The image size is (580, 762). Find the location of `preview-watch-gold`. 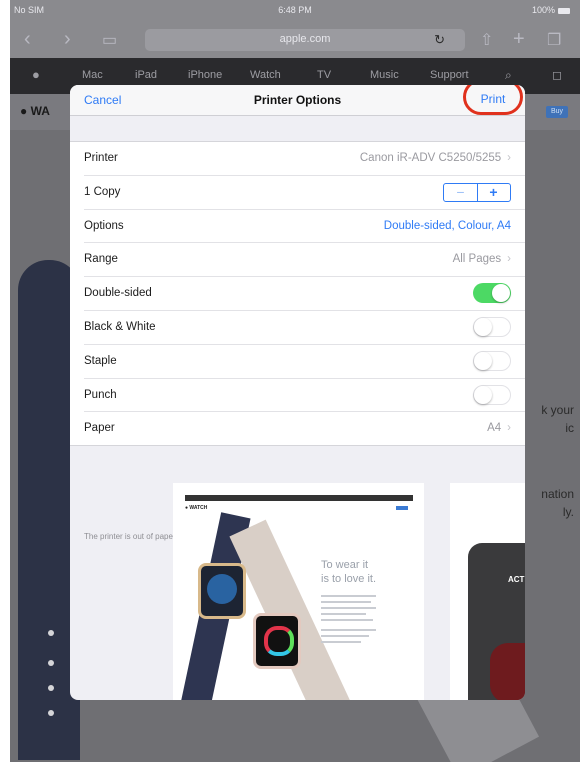

preview-watch-gold is located at coordinates (222, 591).